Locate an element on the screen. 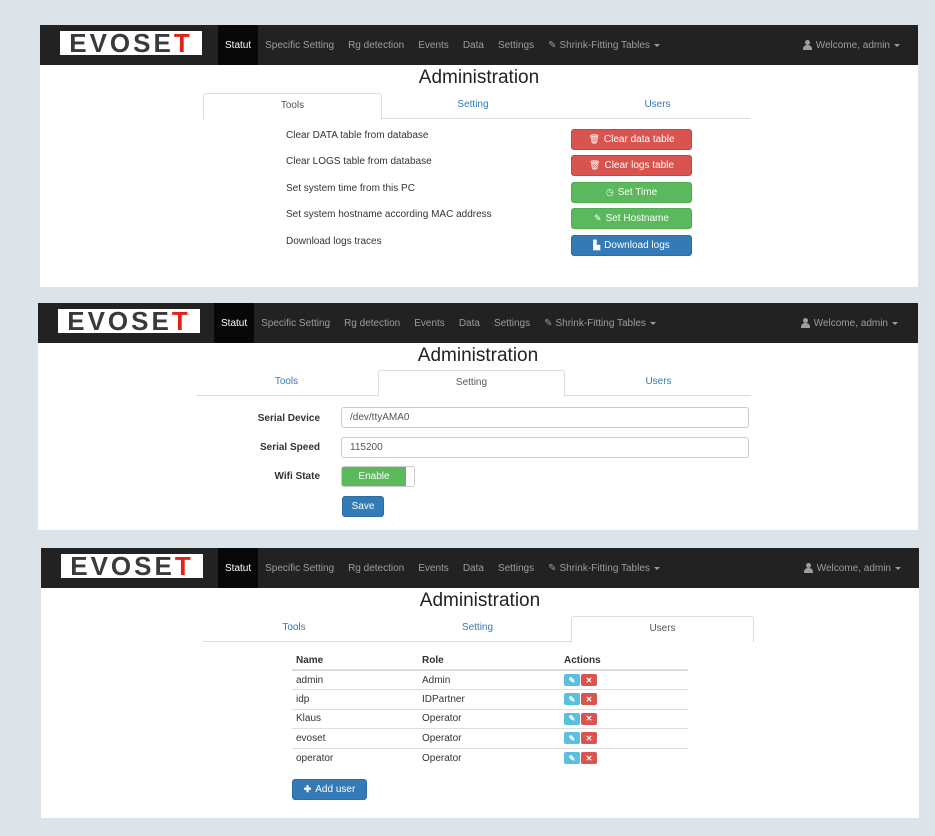 The height and width of the screenshot is (836, 935). table-row: Klaus Operator ✎ ✕ is located at coordinates (490, 718).